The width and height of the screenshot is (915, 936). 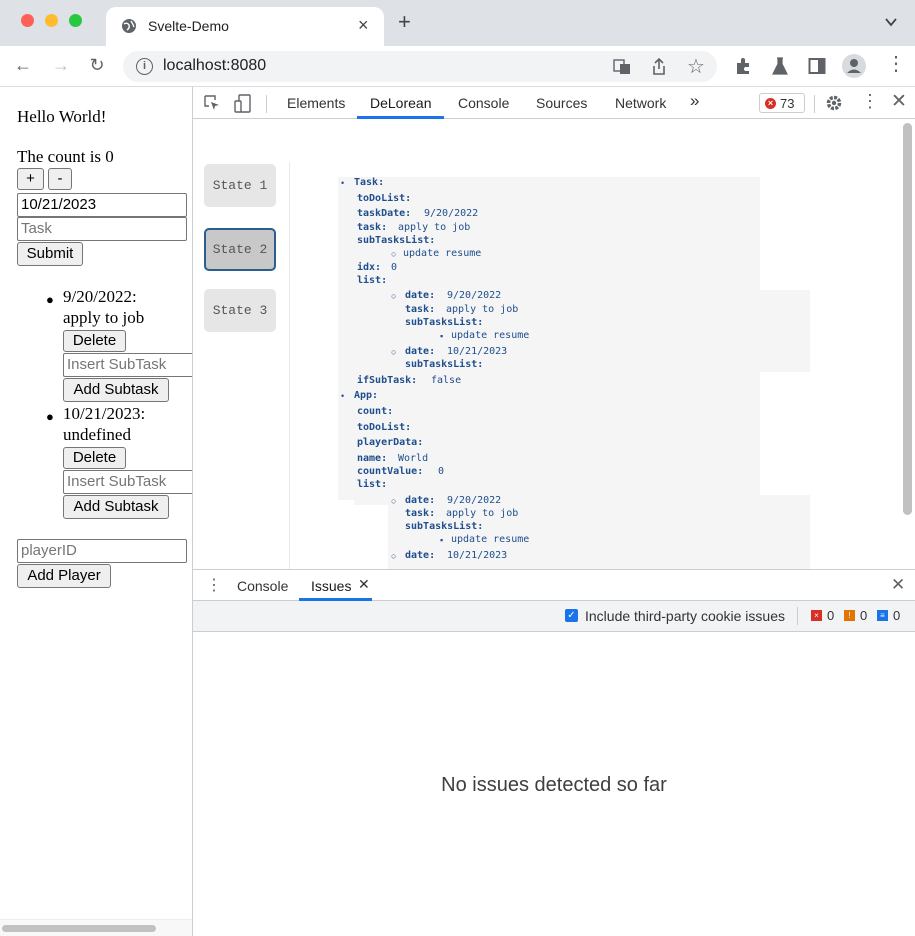 I want to click on empty-issues-message: No issues detected so far, so click(x=554, y=785).